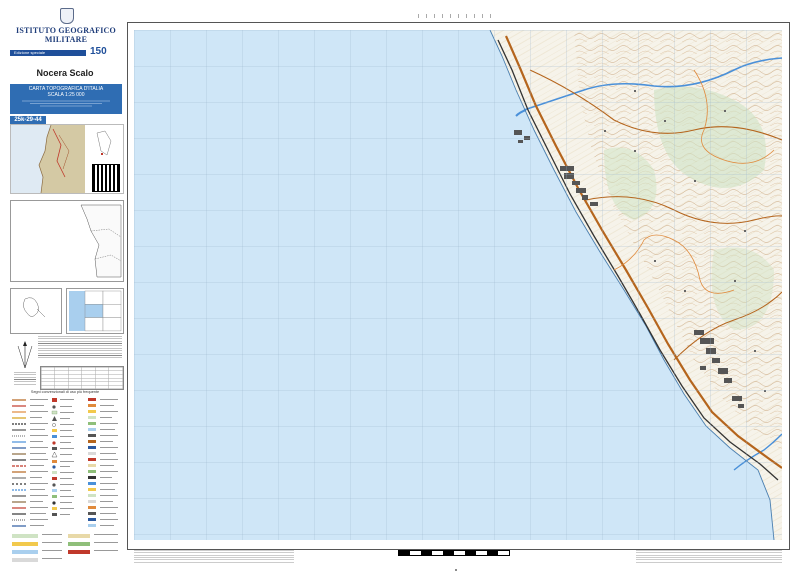  I want to click on north-arrow-icon, so click(25, 355).